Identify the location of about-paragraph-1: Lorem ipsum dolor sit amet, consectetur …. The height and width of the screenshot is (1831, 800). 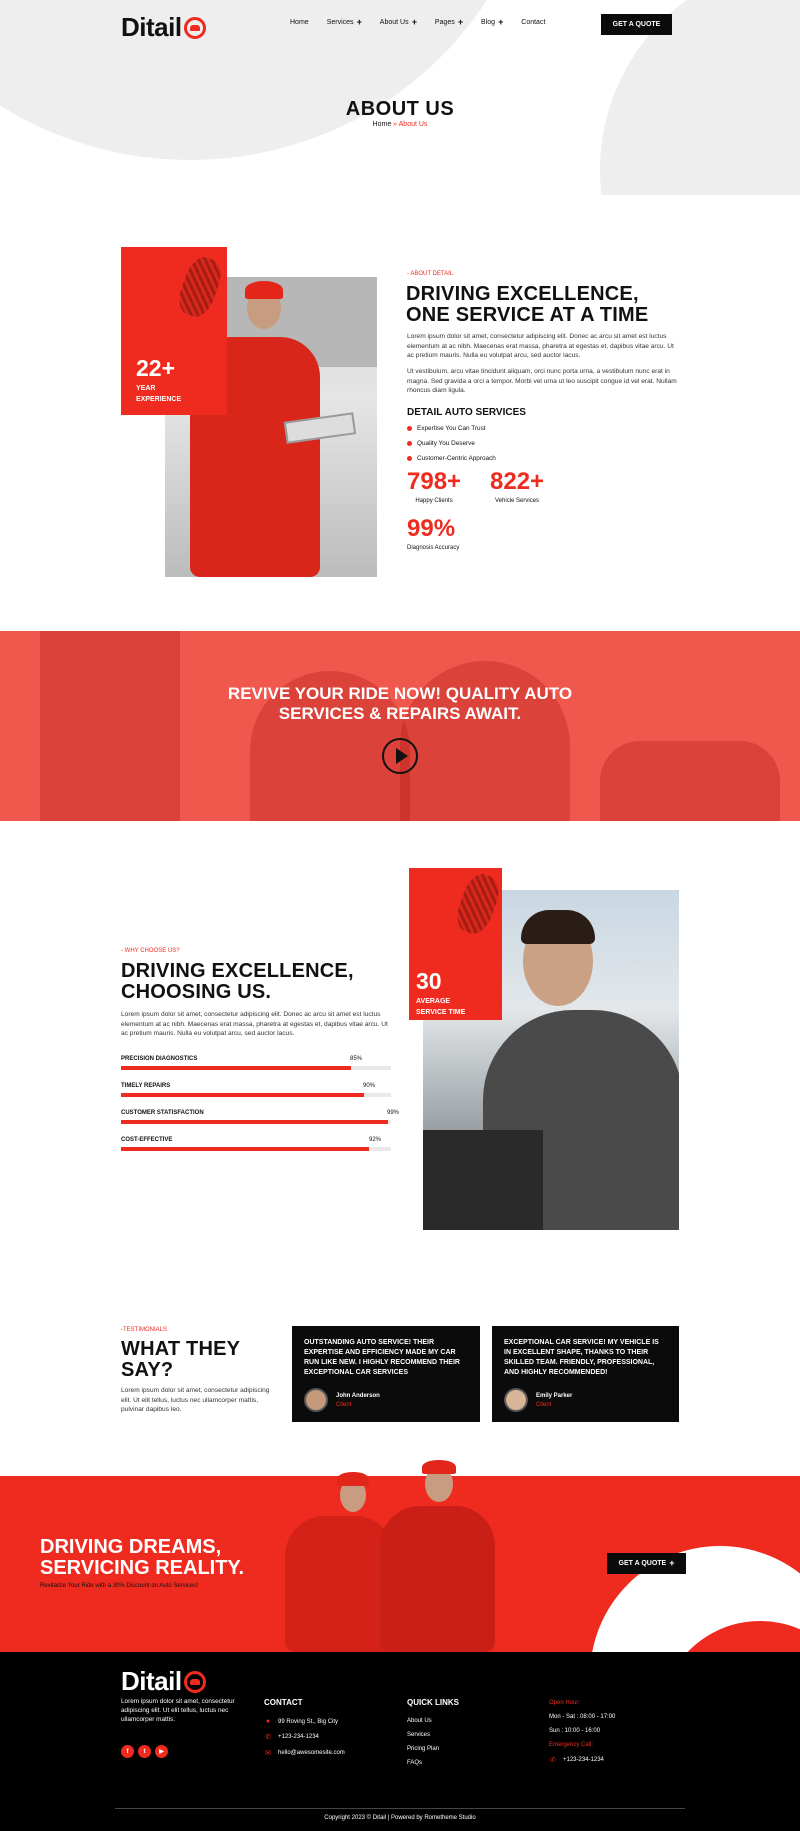
(540, 346).